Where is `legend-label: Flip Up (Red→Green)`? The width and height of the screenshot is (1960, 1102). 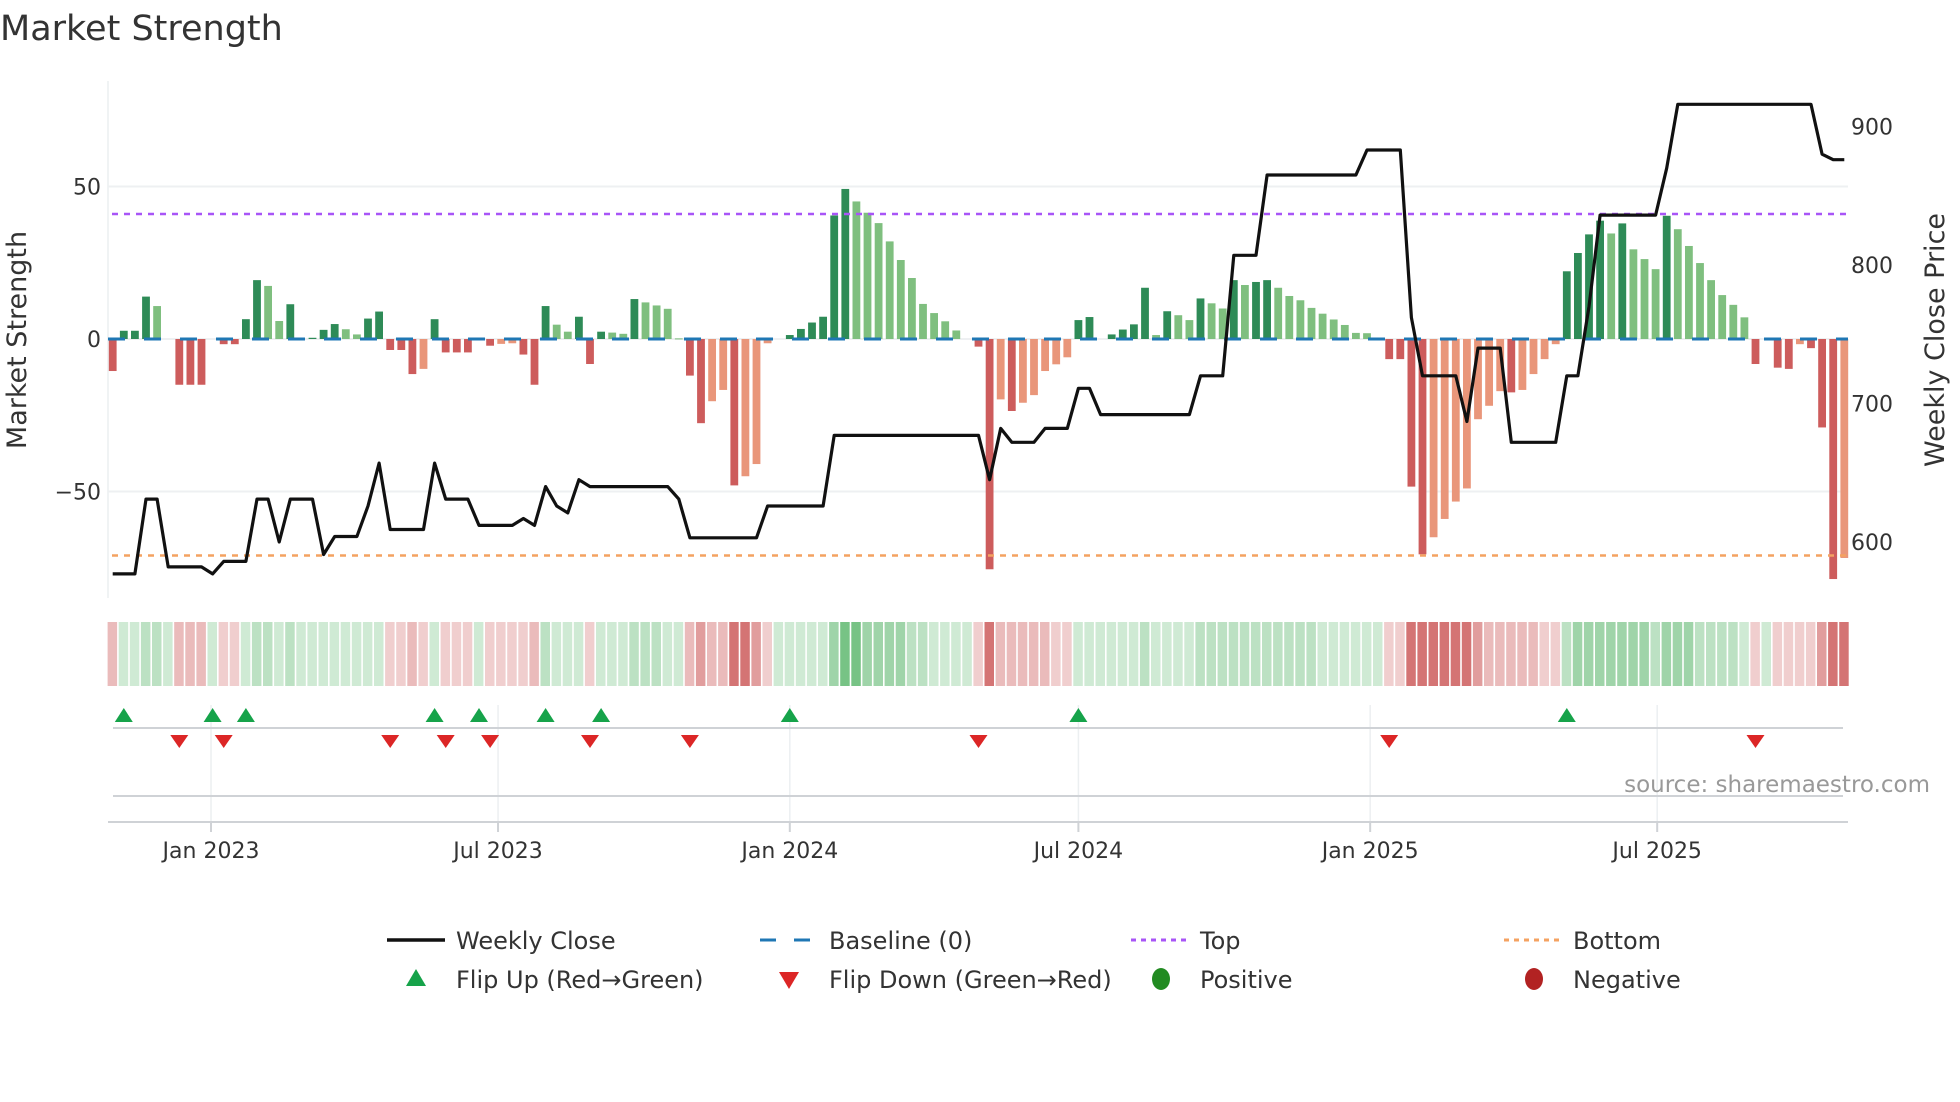 legend-label: Flip Up (Red→Green) is located at coordinates (580, 980).